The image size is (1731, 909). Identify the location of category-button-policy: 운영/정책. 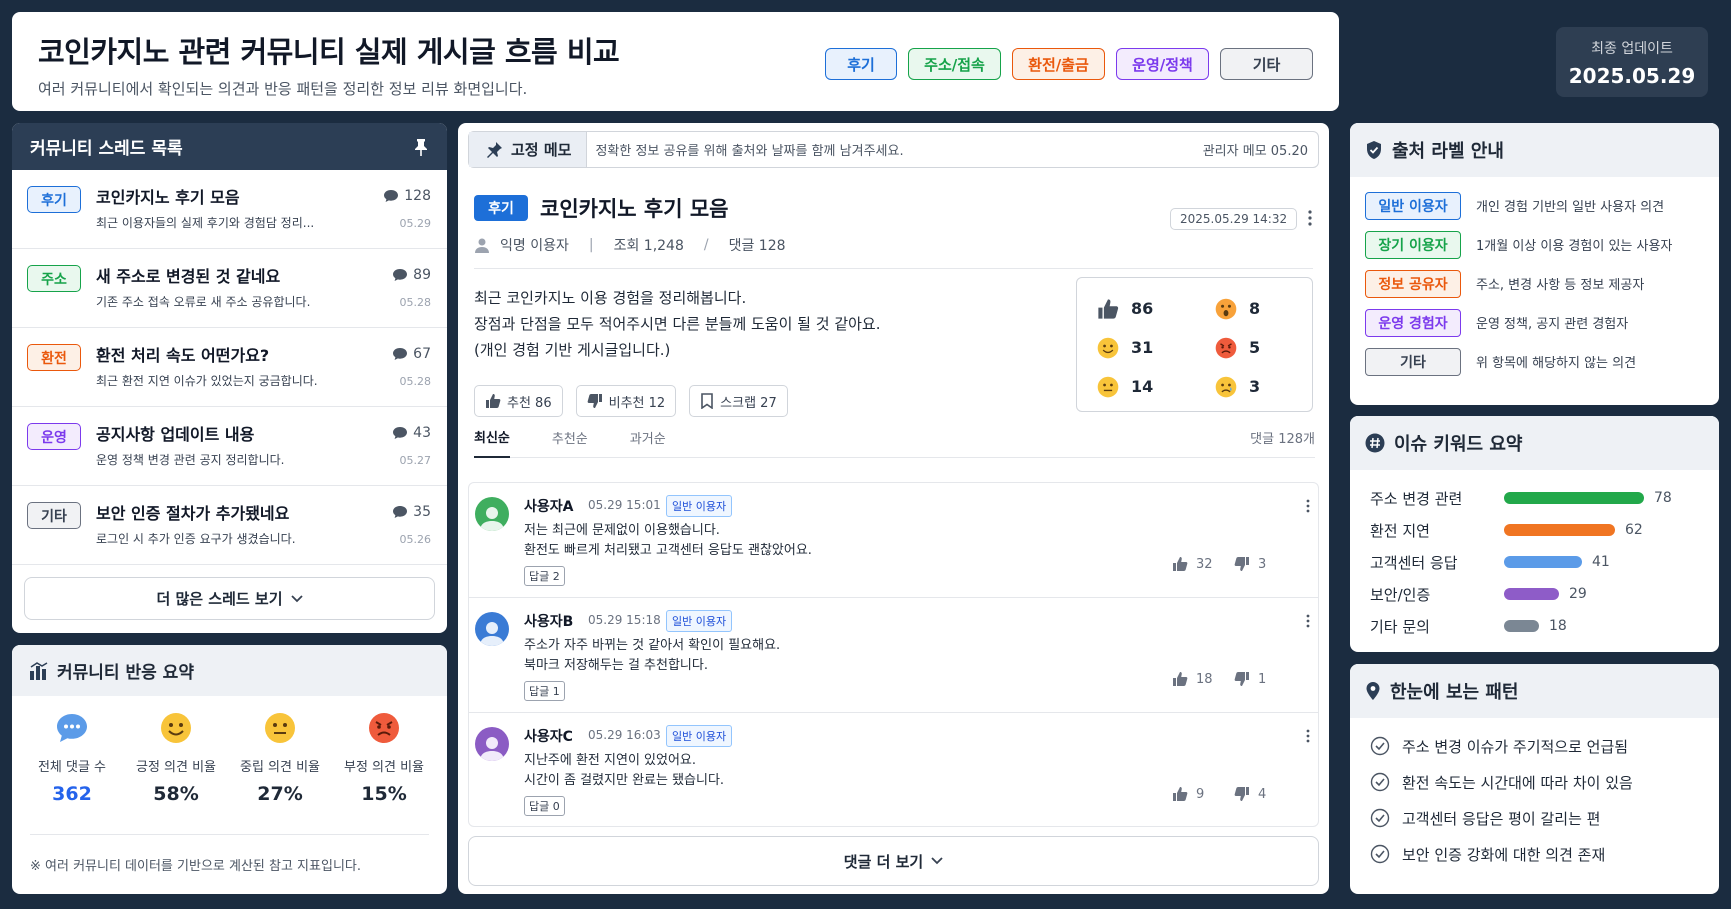
(1162, 64).